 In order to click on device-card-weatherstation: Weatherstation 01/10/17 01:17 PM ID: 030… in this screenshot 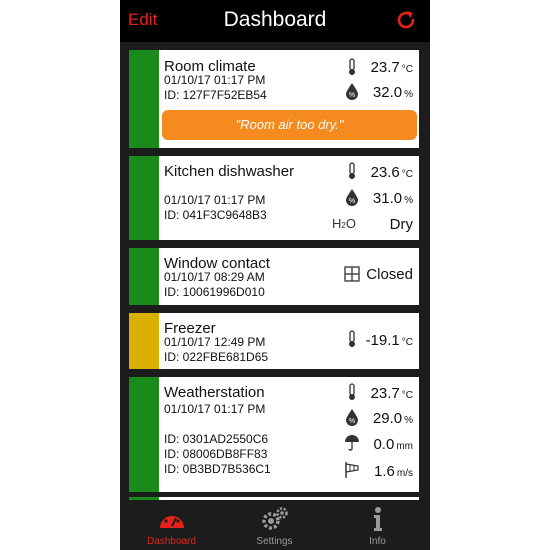, I will do `click(274, 434)`.